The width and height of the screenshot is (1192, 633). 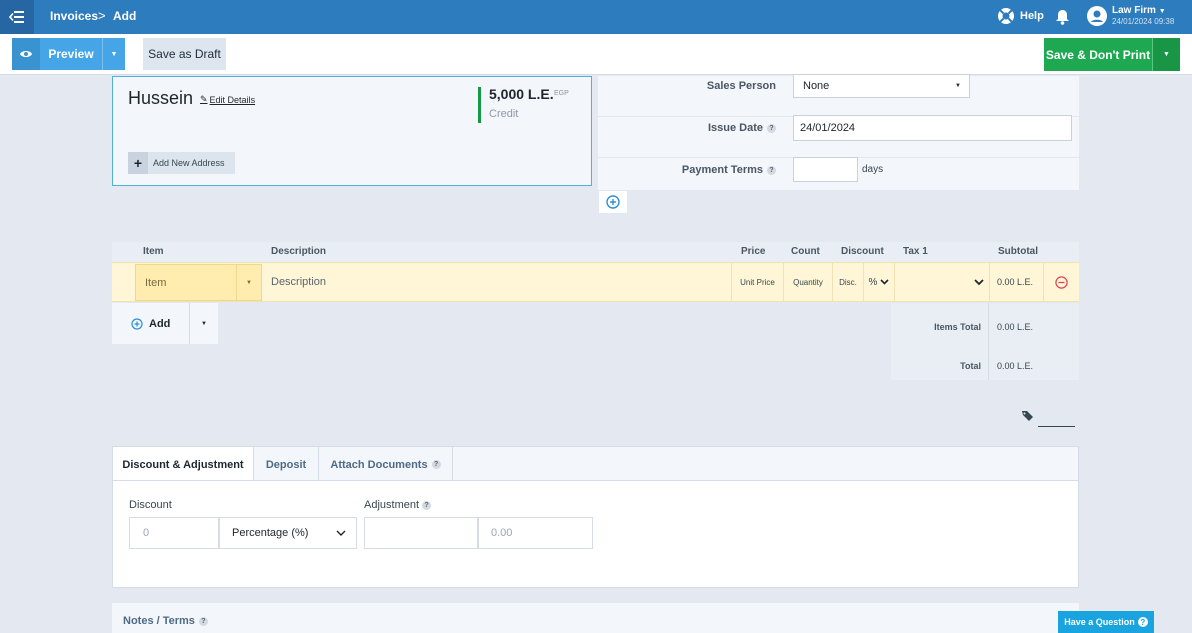 I want to click on notifications-button, so click(x=1062, y=18).